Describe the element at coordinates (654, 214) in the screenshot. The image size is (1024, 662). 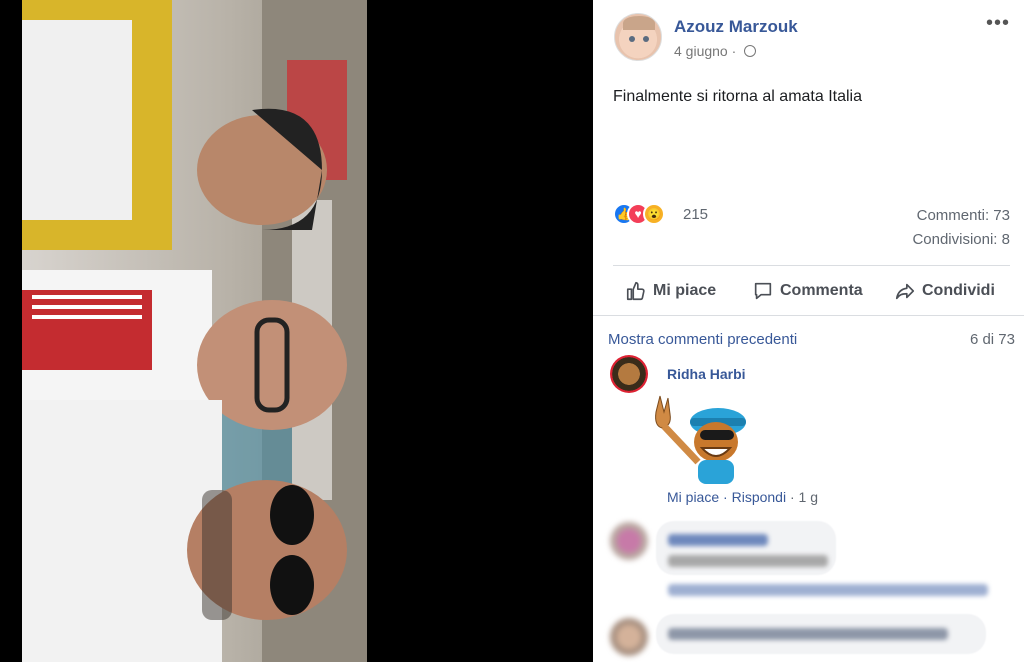
I see `wow-reaction-icon: 😮` at that location.